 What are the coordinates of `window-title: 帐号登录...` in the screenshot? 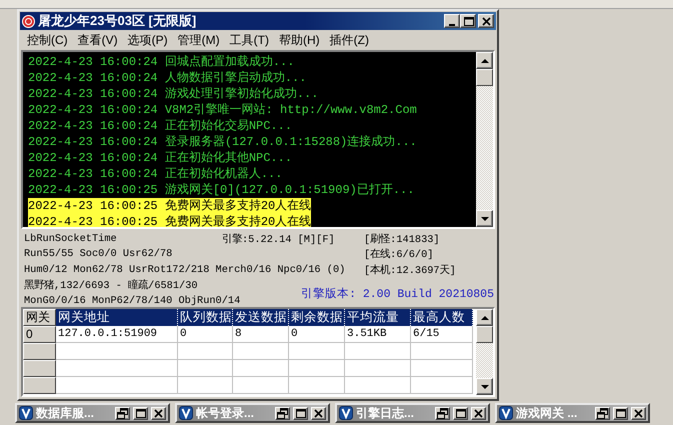 It's located at (226, 413).